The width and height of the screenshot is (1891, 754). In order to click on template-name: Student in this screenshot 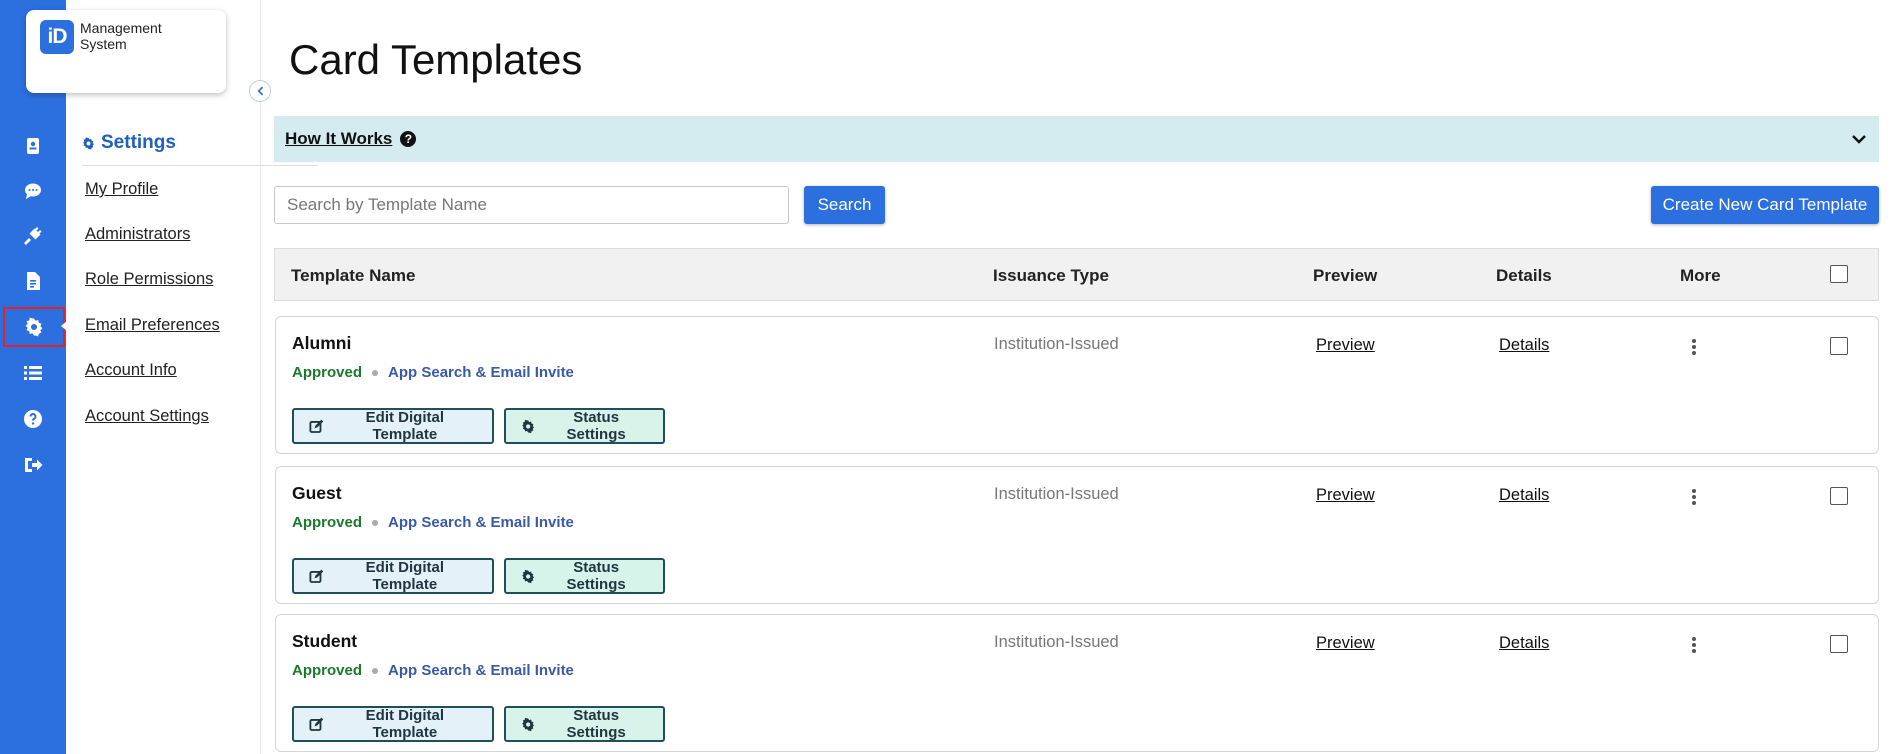, I will do `click(325, 641)`.